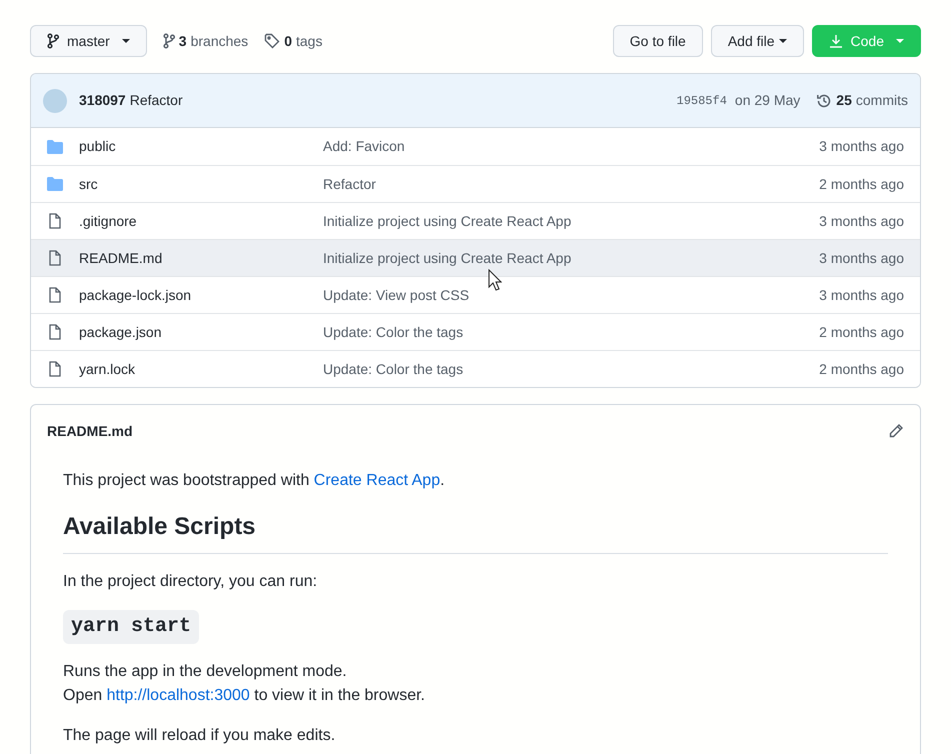 This screenshot has width=951, height=754. I want to click on commit-date: on 29 May, so click(767, 100).